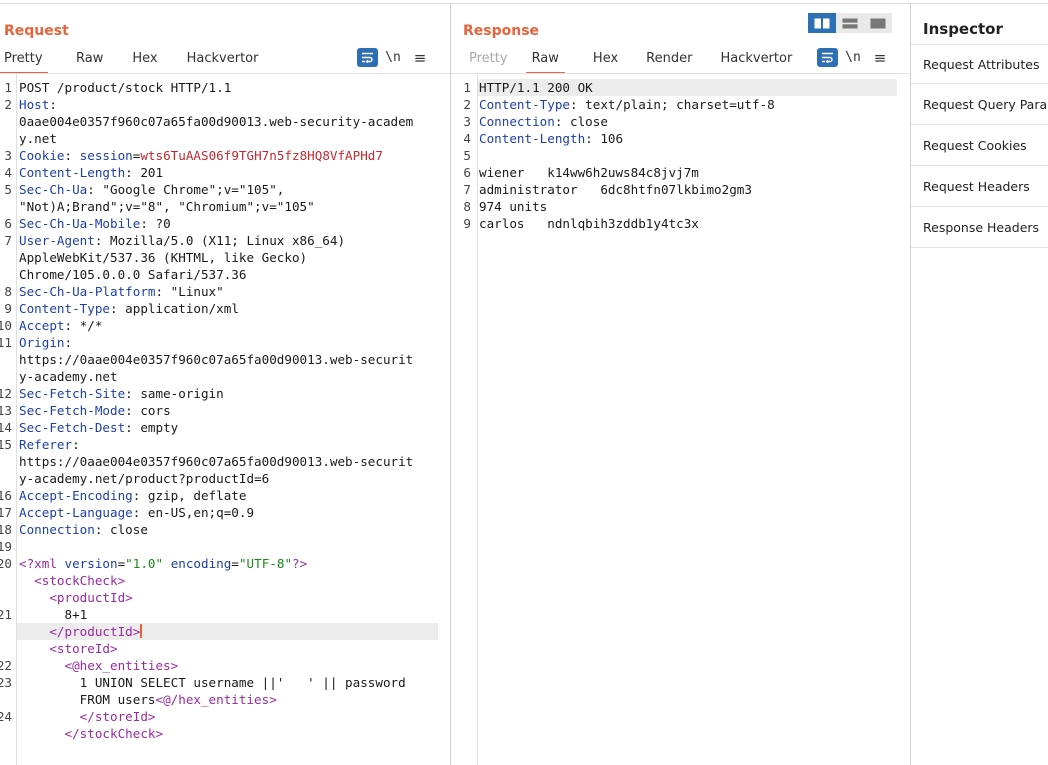  I want to click on line-number: 7, so click(8, 240).